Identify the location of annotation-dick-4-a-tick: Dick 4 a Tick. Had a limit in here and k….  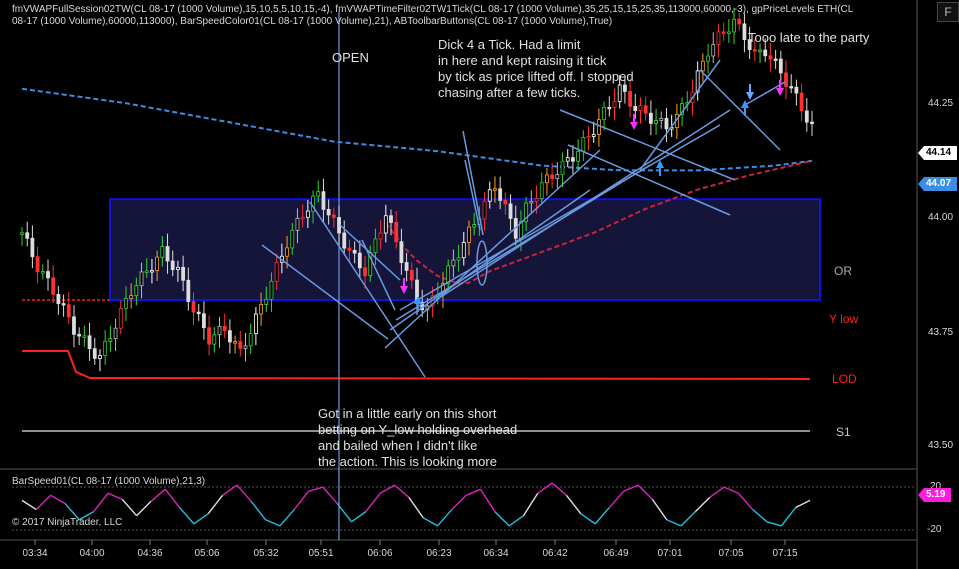
(536, 68).